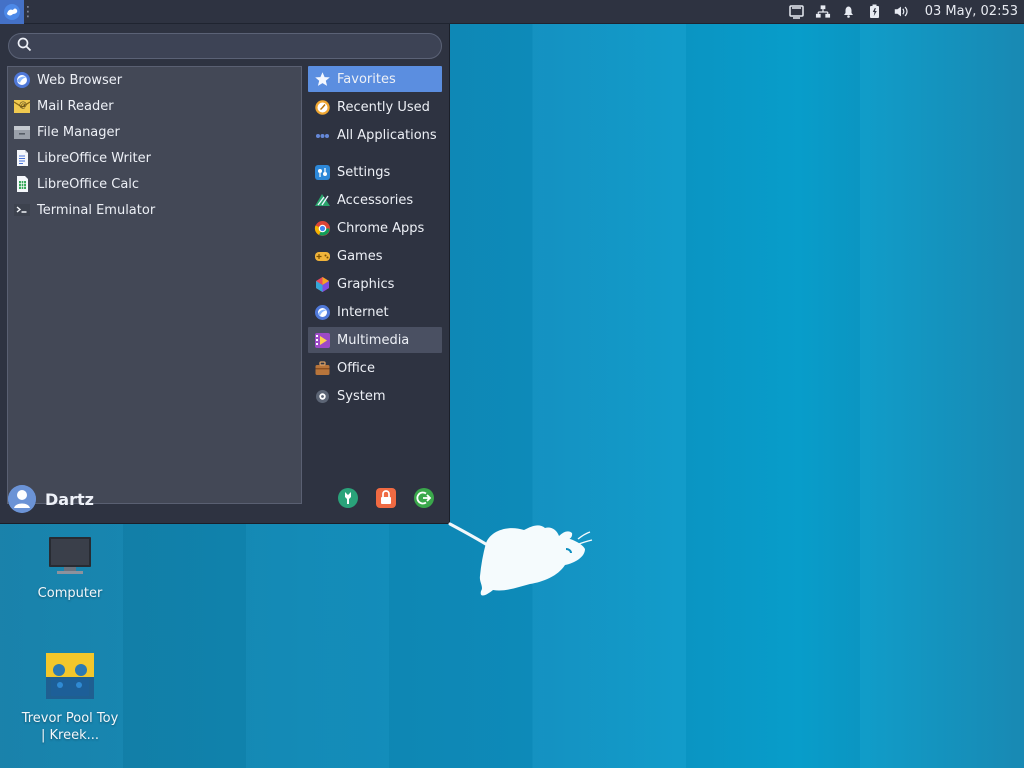  What do you see at coordinates (78, 132) in the screenshot?
I see `favorite-label: File Manager` at bounding box center [78, 132].